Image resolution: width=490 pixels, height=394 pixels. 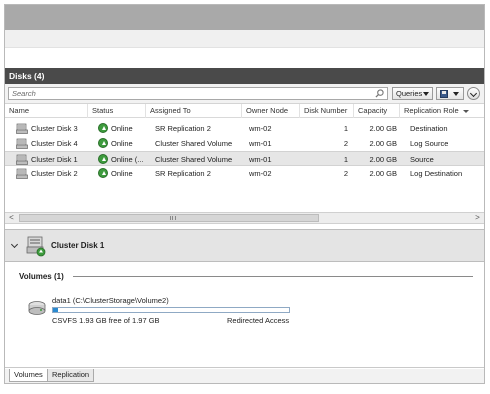 What do you see at coordinates (473, 93) in the screenshot?
I see `expand-toggle-button` at bounding box center [473, 93].